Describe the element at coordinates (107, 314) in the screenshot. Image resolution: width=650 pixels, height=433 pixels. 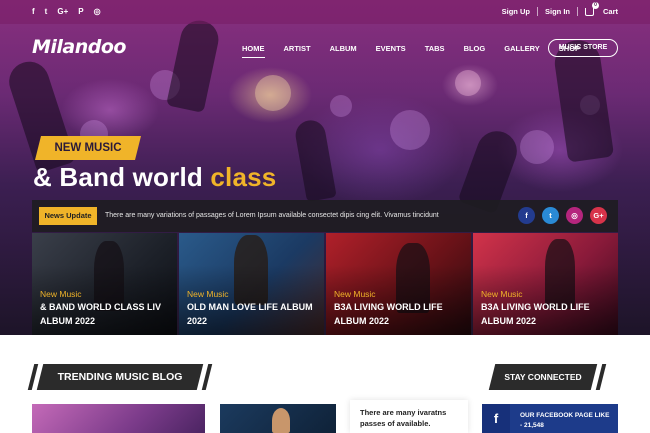
I see `card-title: & BAND WORLD CLASS LIV ALBUM 2022` at that location.